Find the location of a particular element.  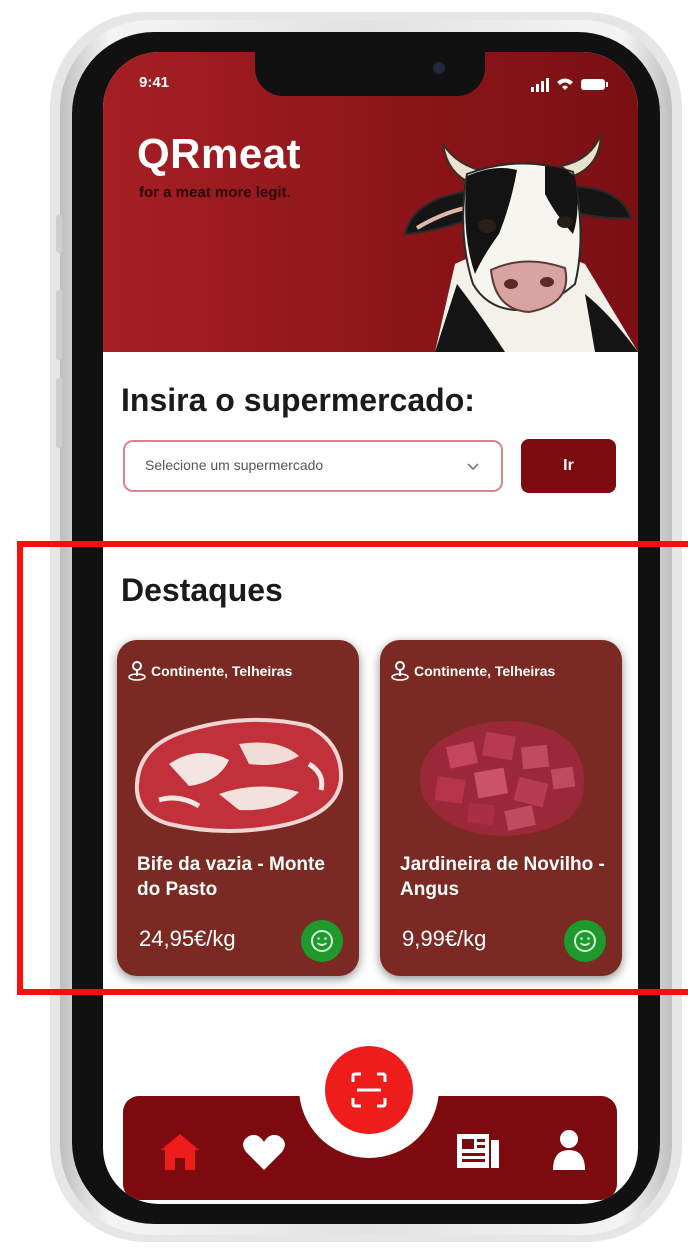

chevron-down-icon is located at coordinates (473, 467).